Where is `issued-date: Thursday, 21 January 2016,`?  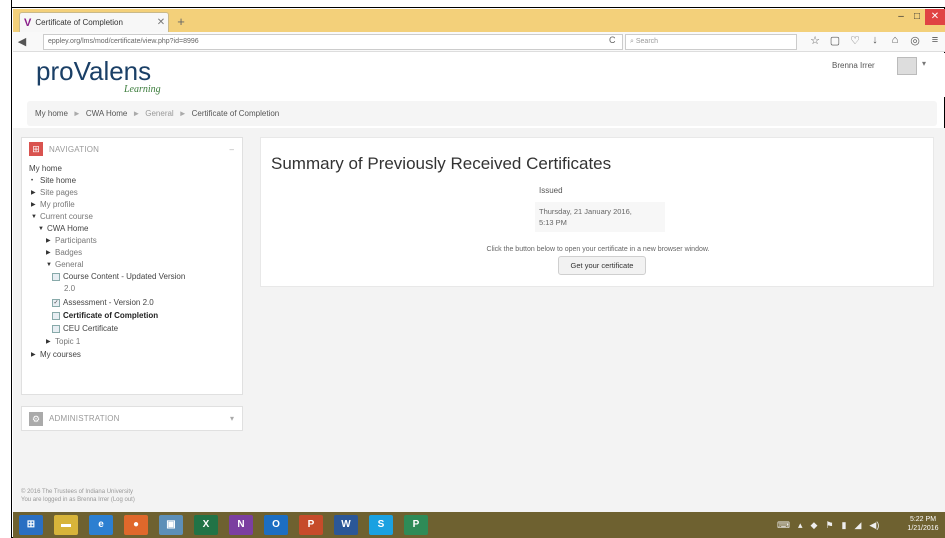 issued-date: Thursday, 21 January 2016, is located at coordinates (585, 211).